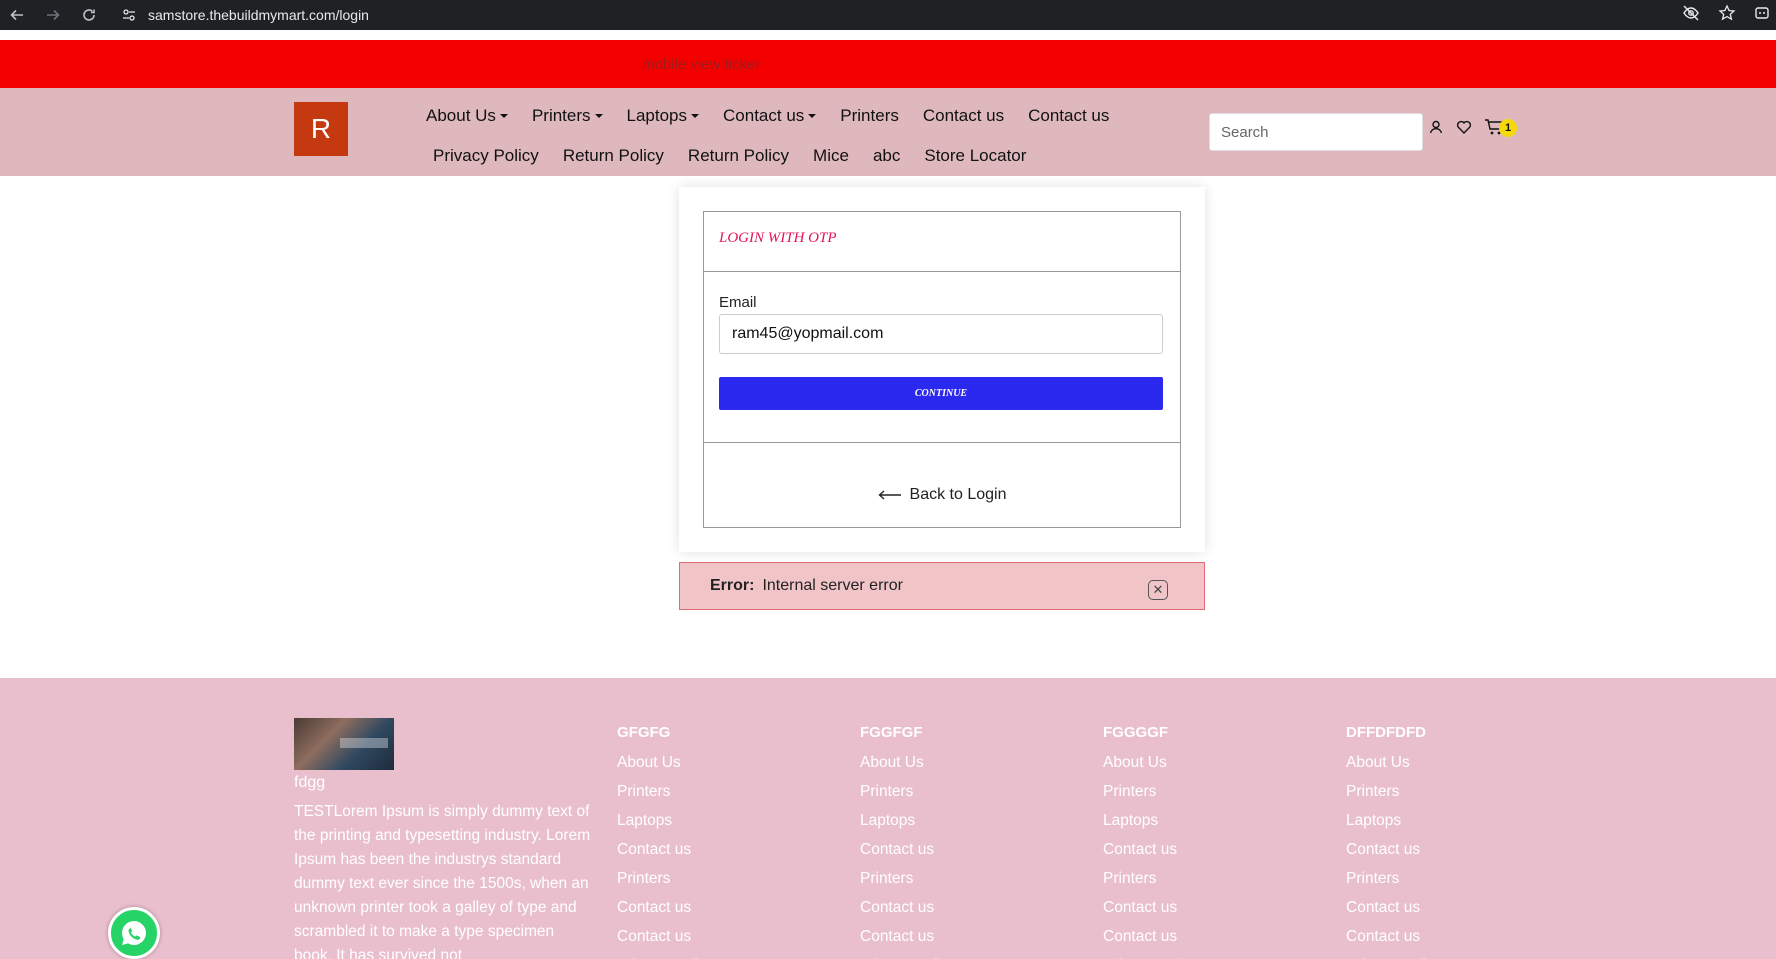  Describe the element at coordinates (778, 238) in the screenshot. I see `login-title: LOGIN WITH OTP` at that location.